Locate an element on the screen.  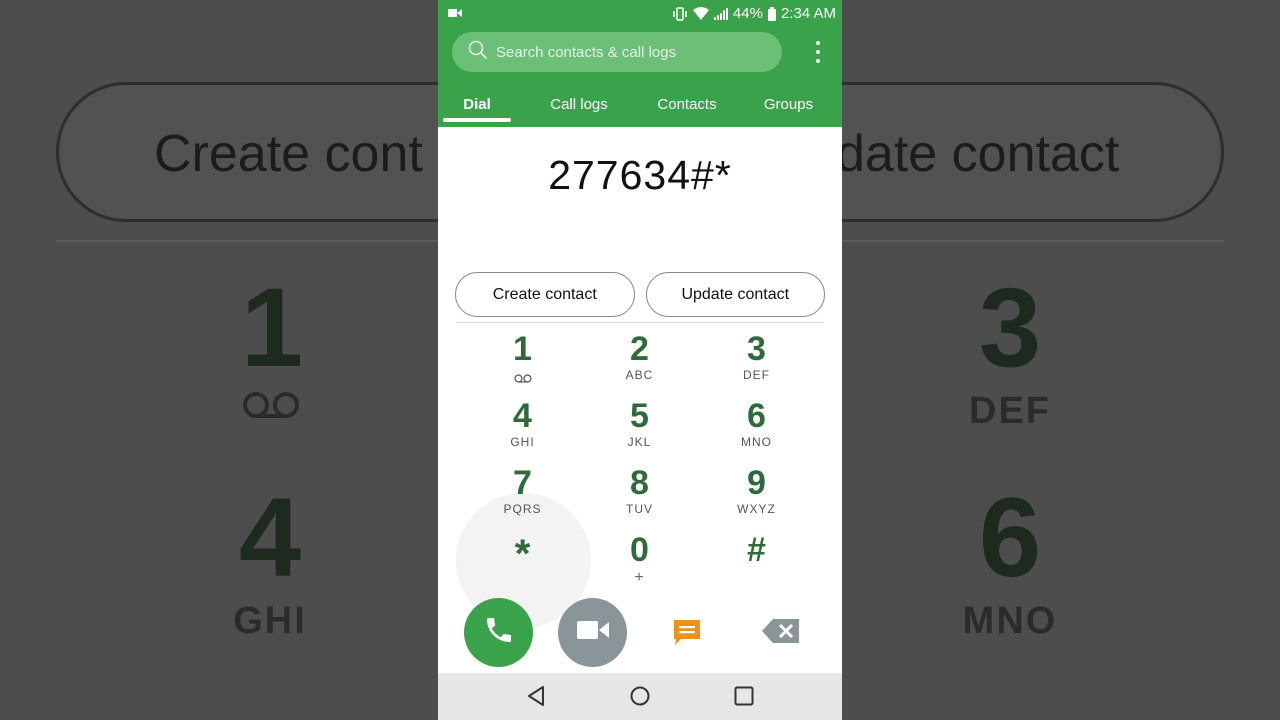
tab-dial: Dial is located at coordinates (477, 104).